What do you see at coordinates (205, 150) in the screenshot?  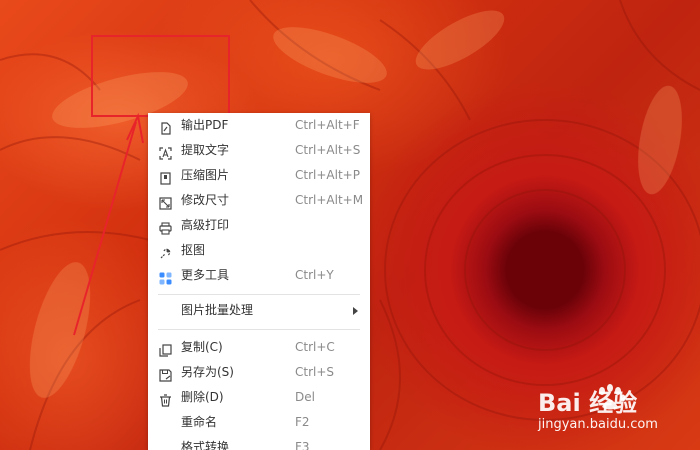 I see `menu-item-label: 提取文字` at bounding box center [205, 150].